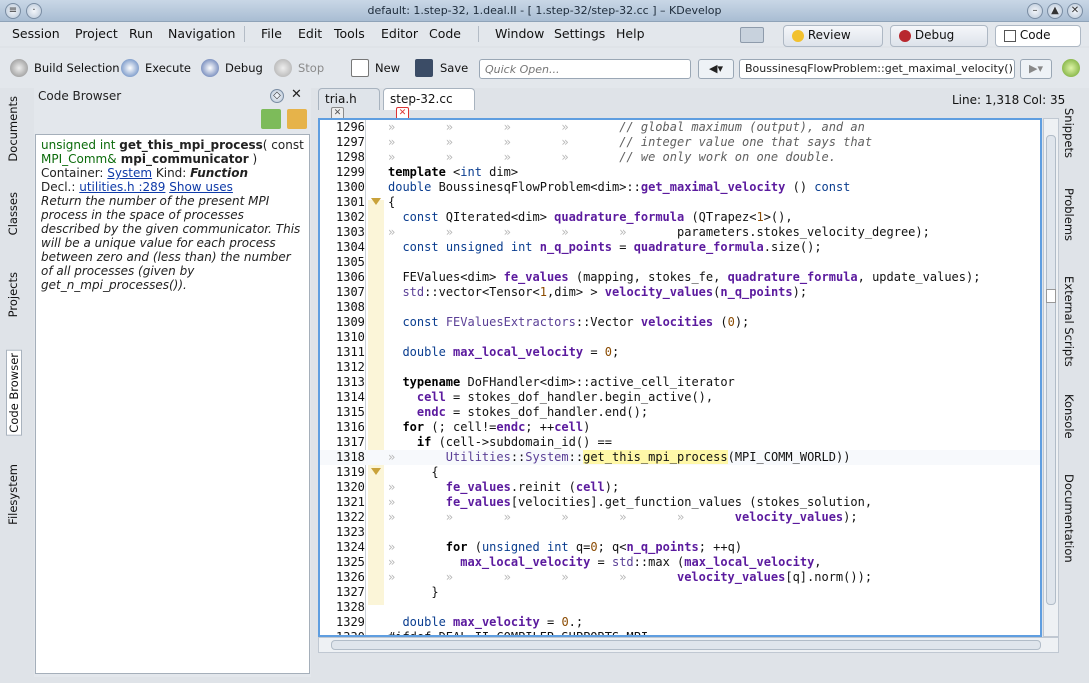 Image resolution: width=1089 pixels, height=683 pixels. Describe the element at coordinates (680, 472) in the screenshot. I see `code-line: 1319 {` at that location.